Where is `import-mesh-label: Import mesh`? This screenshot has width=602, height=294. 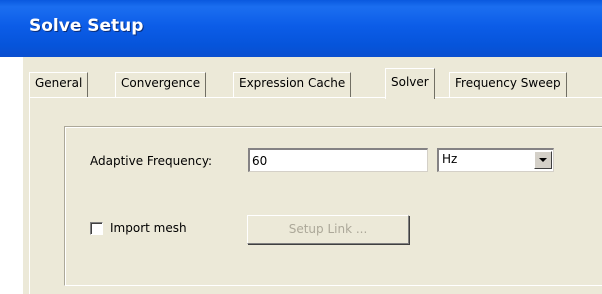 import-mesh-label: Import mesh is located at coordinates (148, 228).